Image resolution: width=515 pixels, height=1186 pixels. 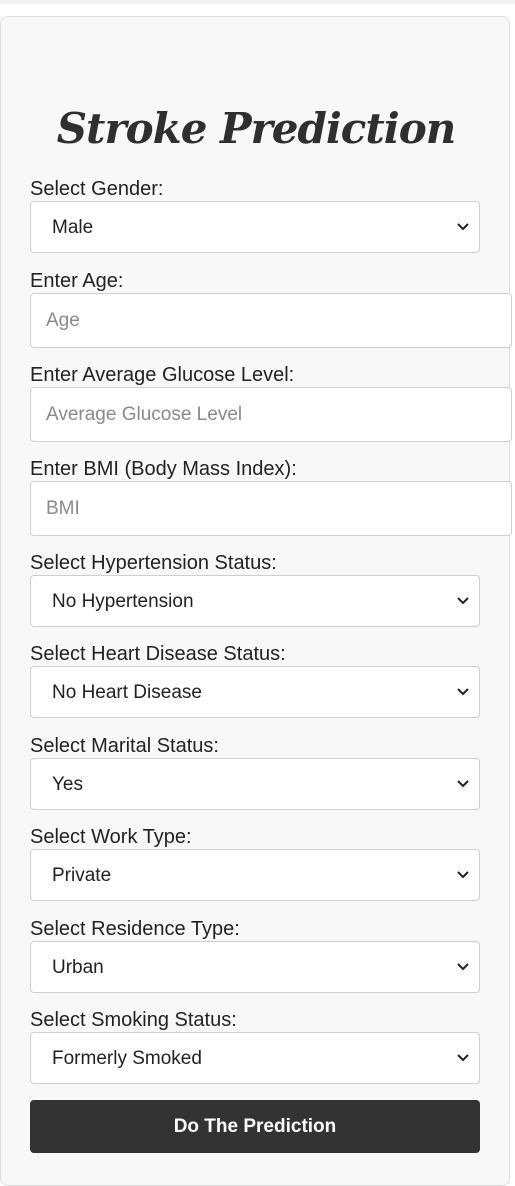 What do you see at coordinates (133, 1020) in the screenshot?
I see `smoking-label: Select Smoking Status:` at bounding box center [133, 1020].